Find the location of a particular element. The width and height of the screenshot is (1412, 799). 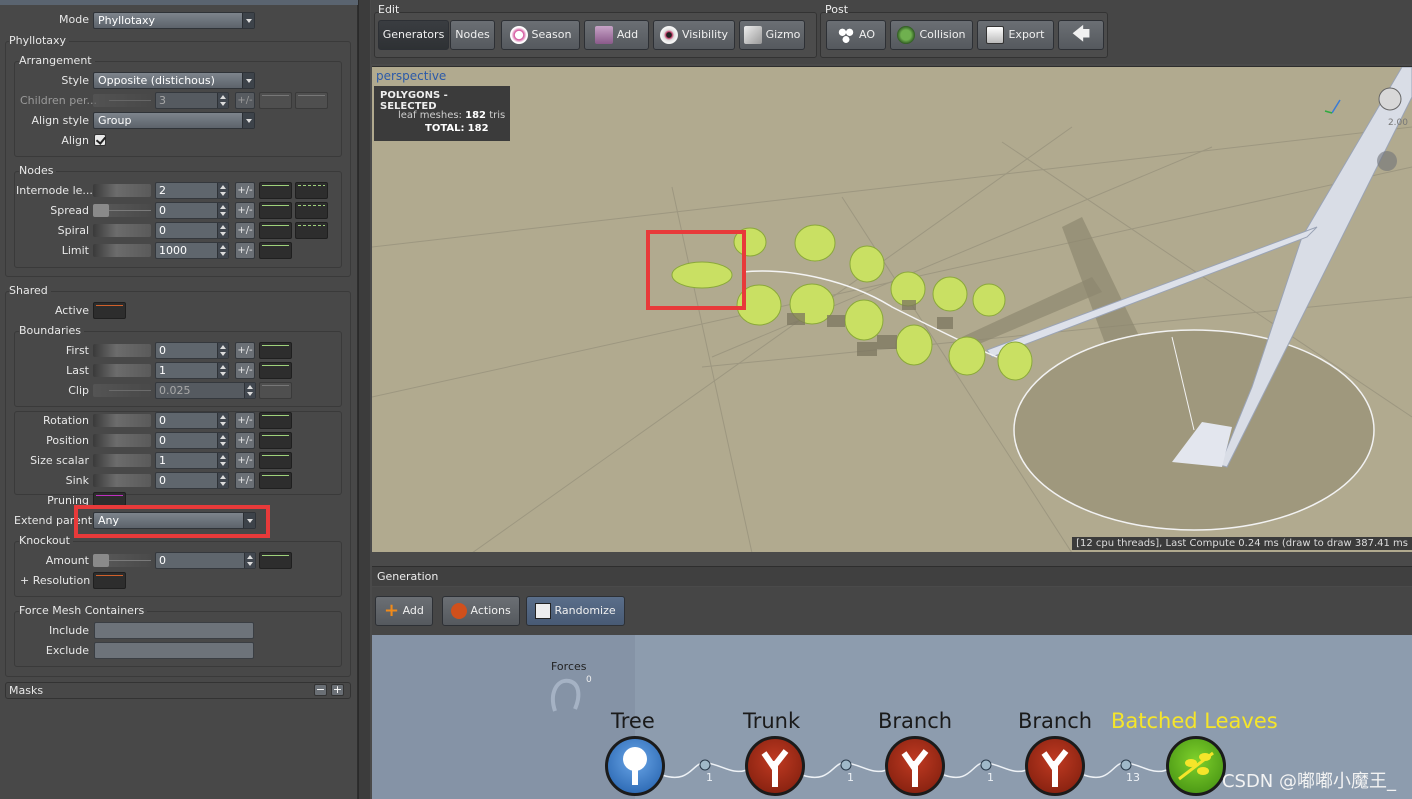

panel-splitter is located at coordinates (364, 399).